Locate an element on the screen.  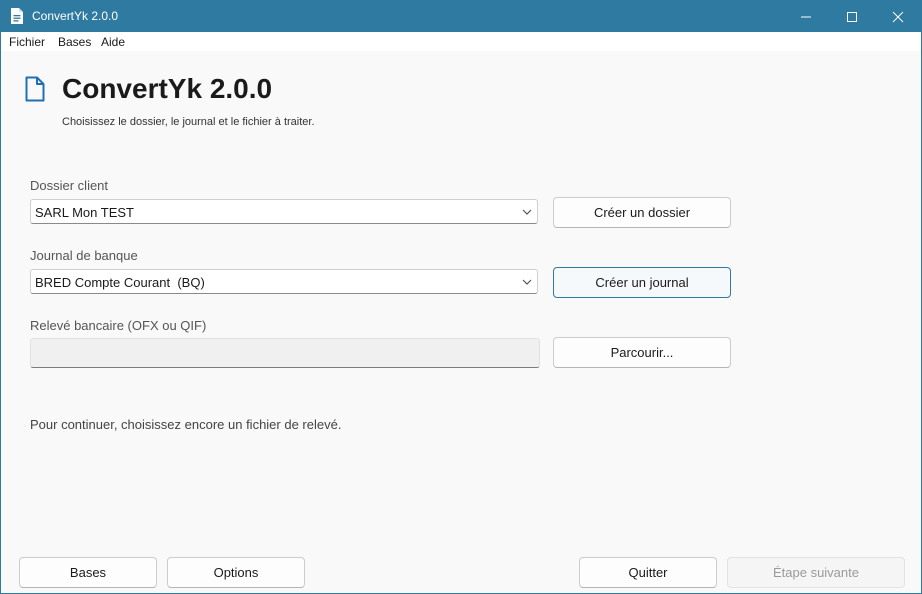
window-title: ConvertYk 2.0.0 is located at coordinates (75, 16).